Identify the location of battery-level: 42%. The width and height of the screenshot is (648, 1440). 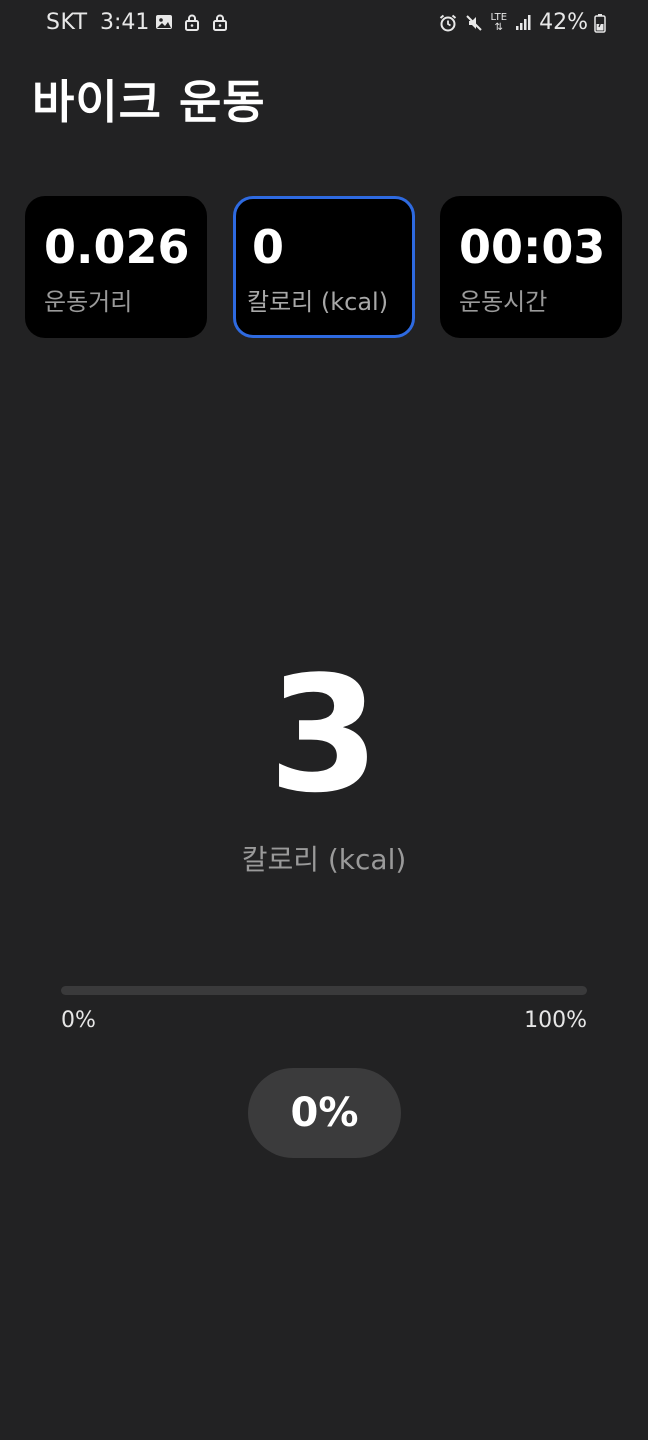
(563, 22).